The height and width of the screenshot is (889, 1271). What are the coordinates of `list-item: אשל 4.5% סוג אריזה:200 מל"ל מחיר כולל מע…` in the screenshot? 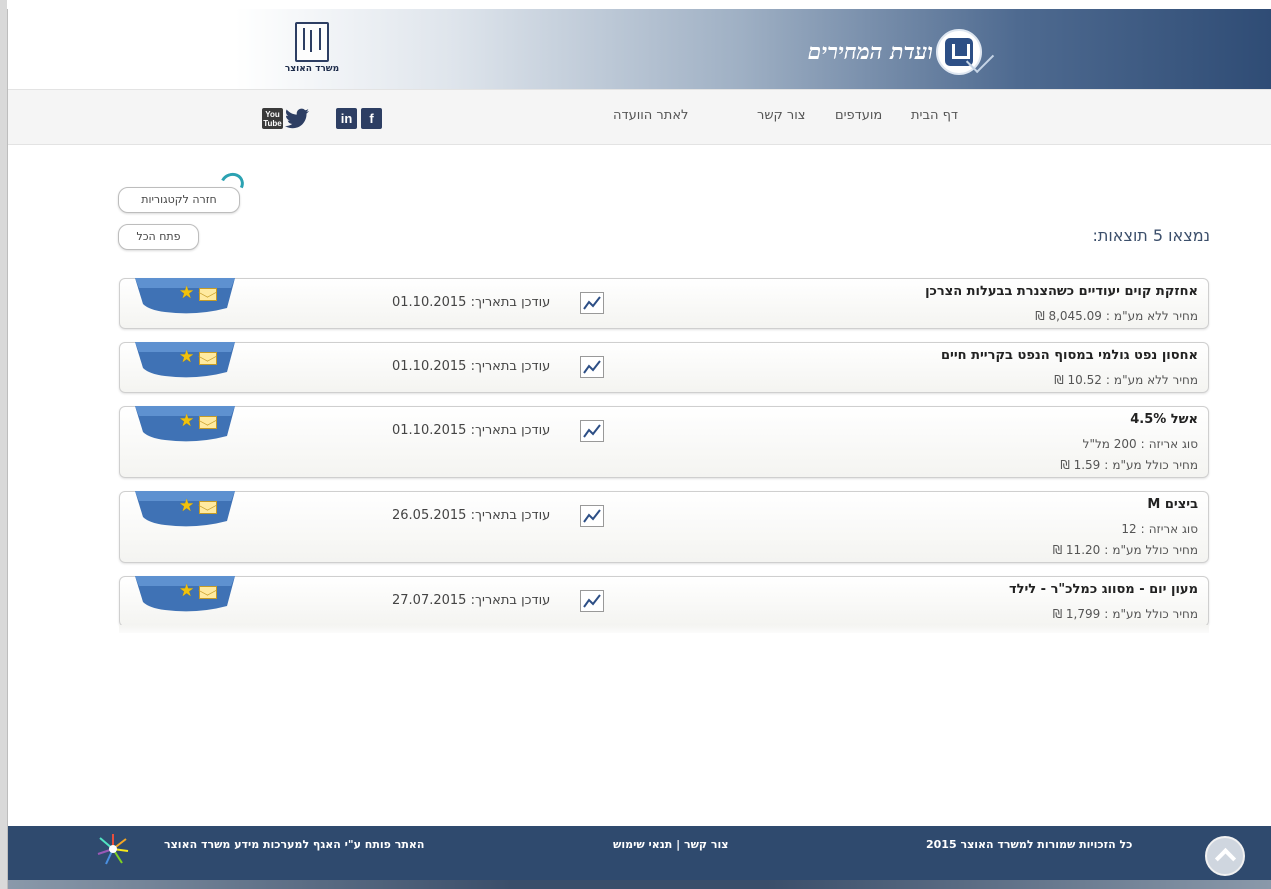 It's located at (664, 442).